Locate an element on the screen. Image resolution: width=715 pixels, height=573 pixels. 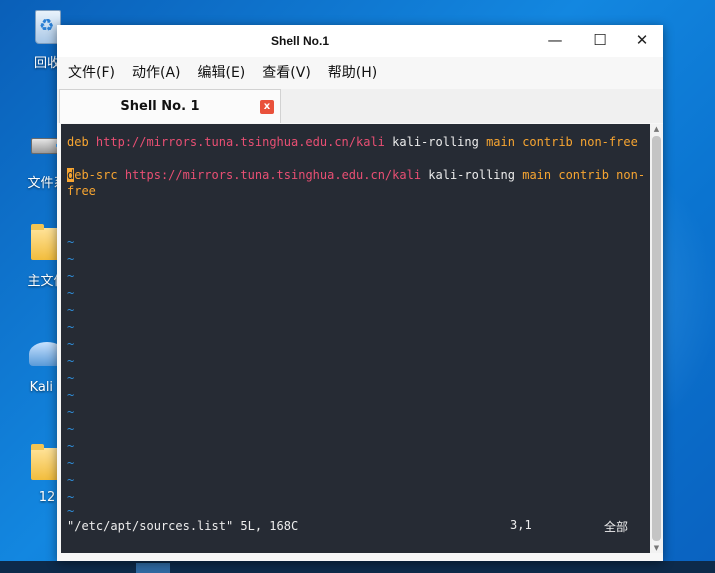
menu-file: 文件(F) is located at coordinates (91, 73).